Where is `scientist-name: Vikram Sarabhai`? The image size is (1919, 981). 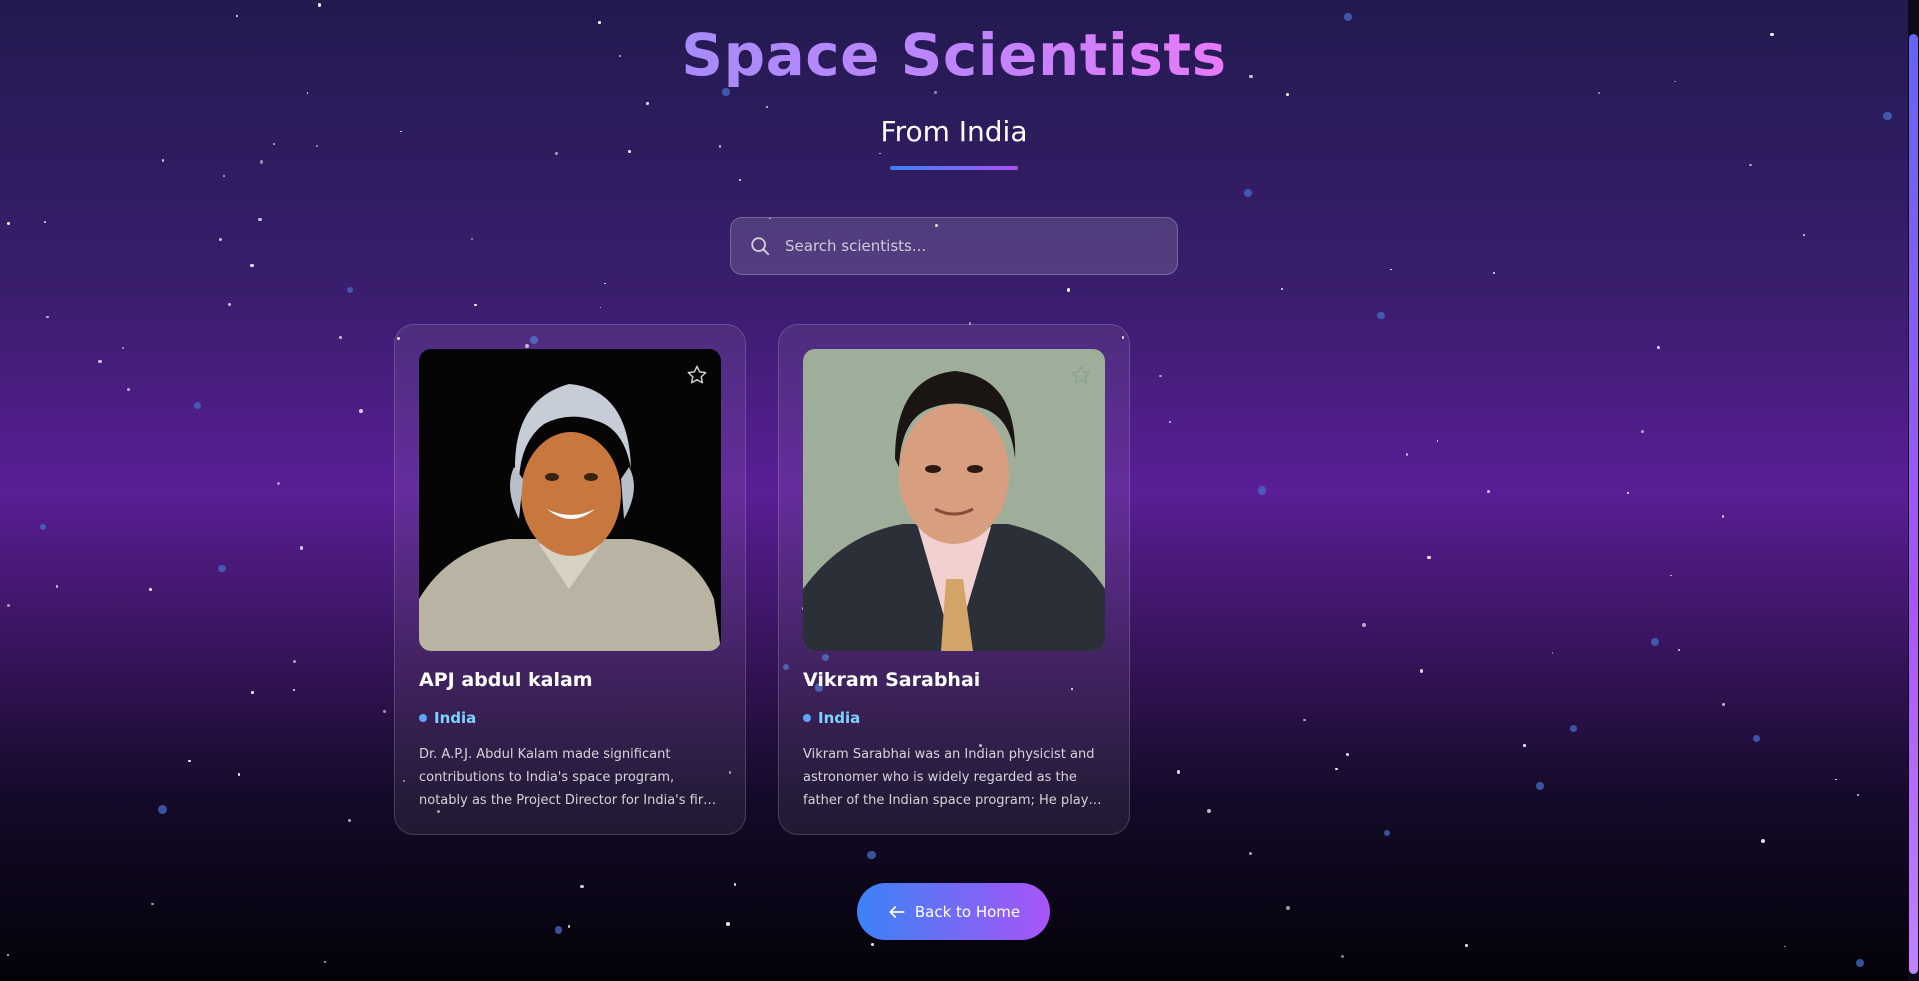 scientist-name: Vikram Sarabhai is located at coordinates (892, 680).